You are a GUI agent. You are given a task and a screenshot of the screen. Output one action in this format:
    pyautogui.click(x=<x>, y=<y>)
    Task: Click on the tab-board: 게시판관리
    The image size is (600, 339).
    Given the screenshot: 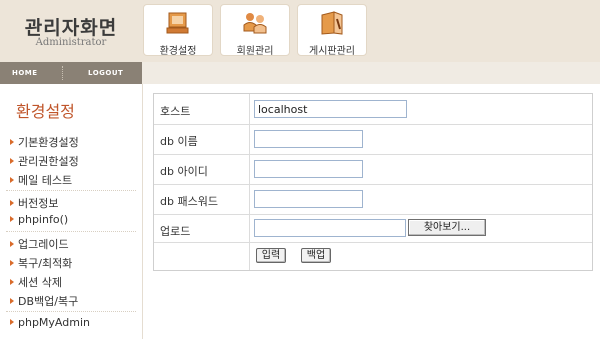 What is the action you would take?
    pyautogui.click(x=332, y=30)
    